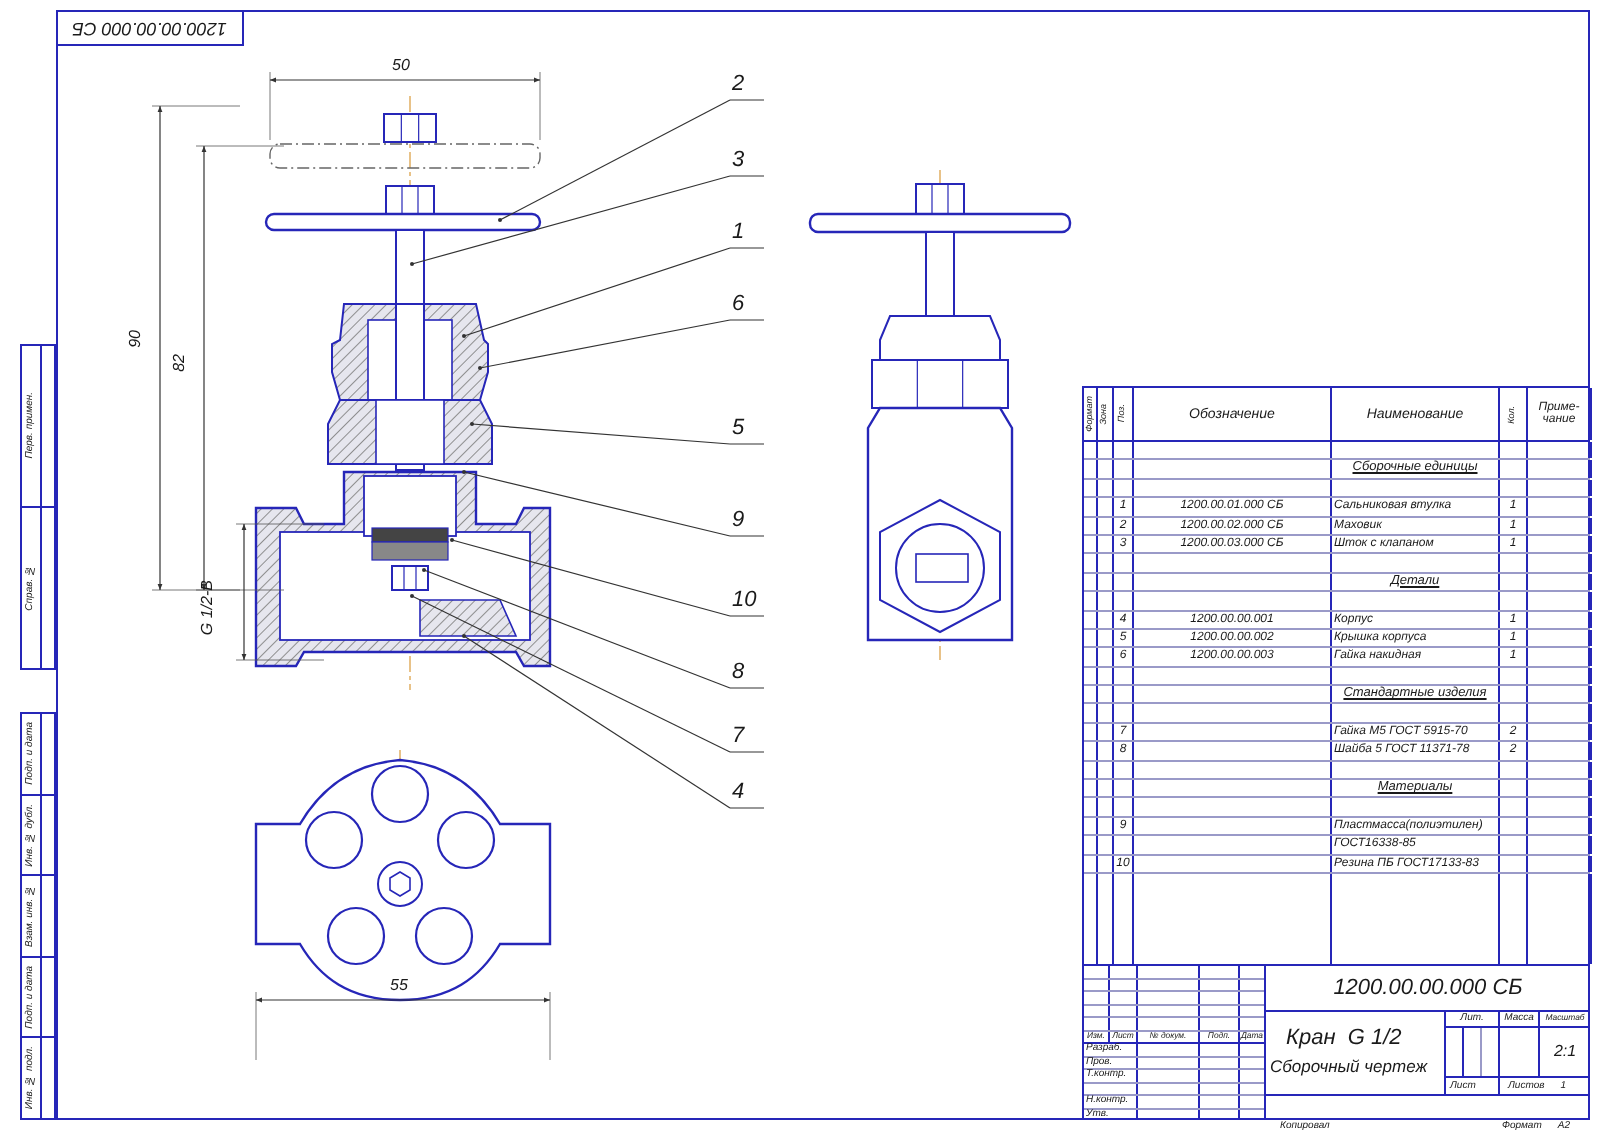  Describe the element at coordinates (1350, 1067) in the screenshot. I see `drawing-subtitle: Сборочный чертеж` at that location.